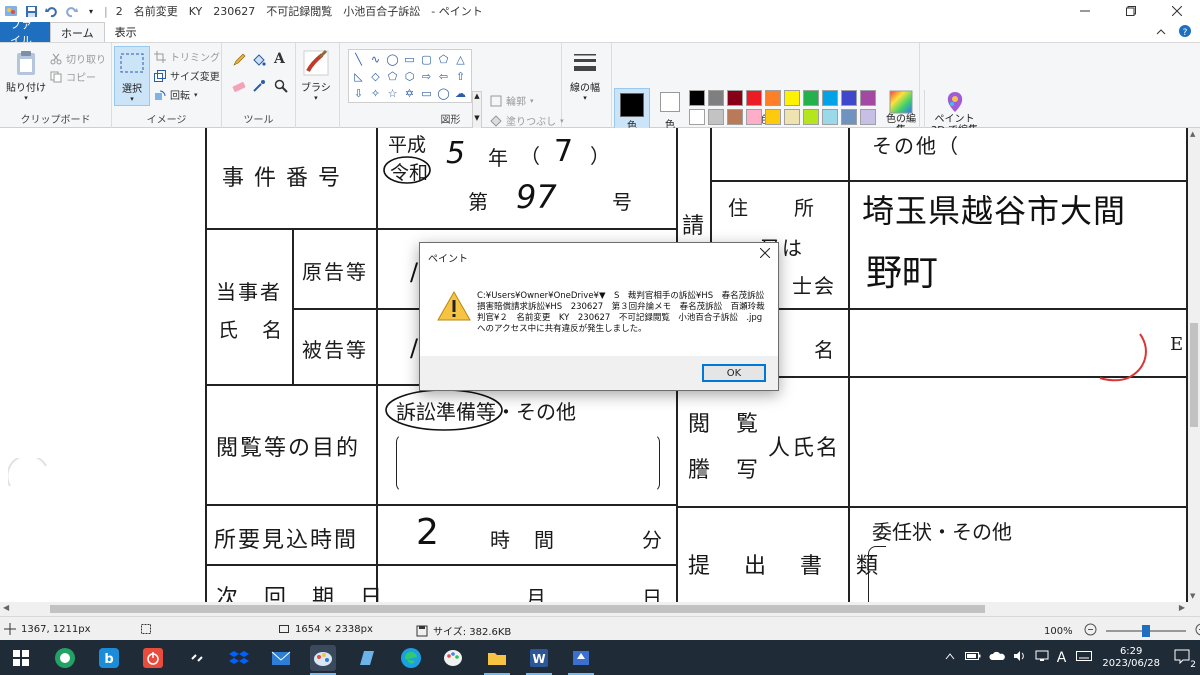  What do you see at coordinates (1084, 657) in the screenshot?
I see `keyboard-icon` at bounding box center [1084, 657].